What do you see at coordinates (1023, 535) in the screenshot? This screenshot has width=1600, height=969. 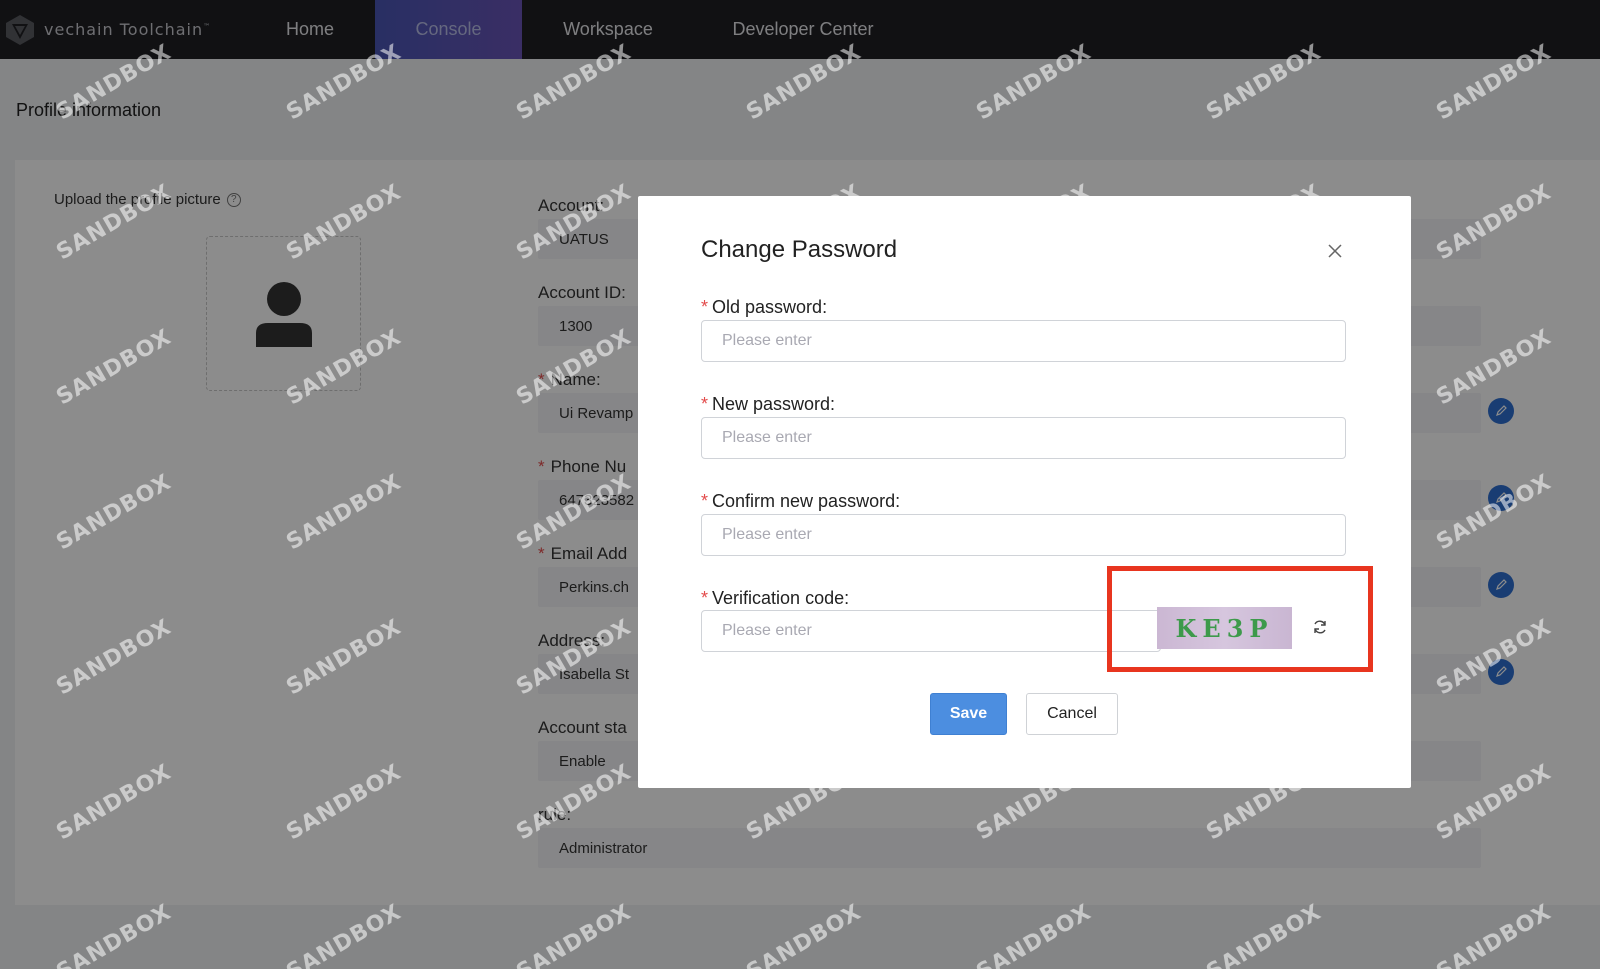 I see `confirm-password-input` at bounding box center [1023, 535].